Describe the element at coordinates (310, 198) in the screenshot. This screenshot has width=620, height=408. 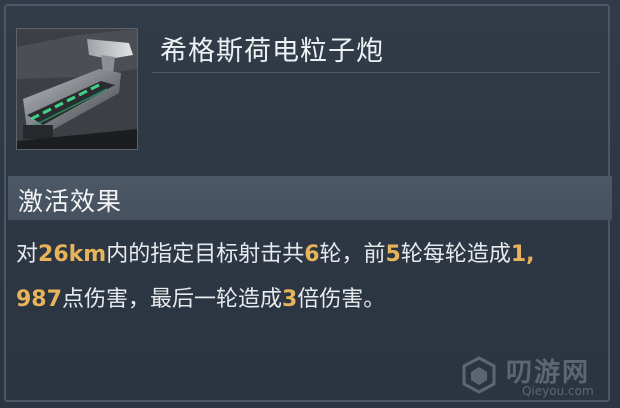
I see `activation-effect-header: 激活效果` at that location.